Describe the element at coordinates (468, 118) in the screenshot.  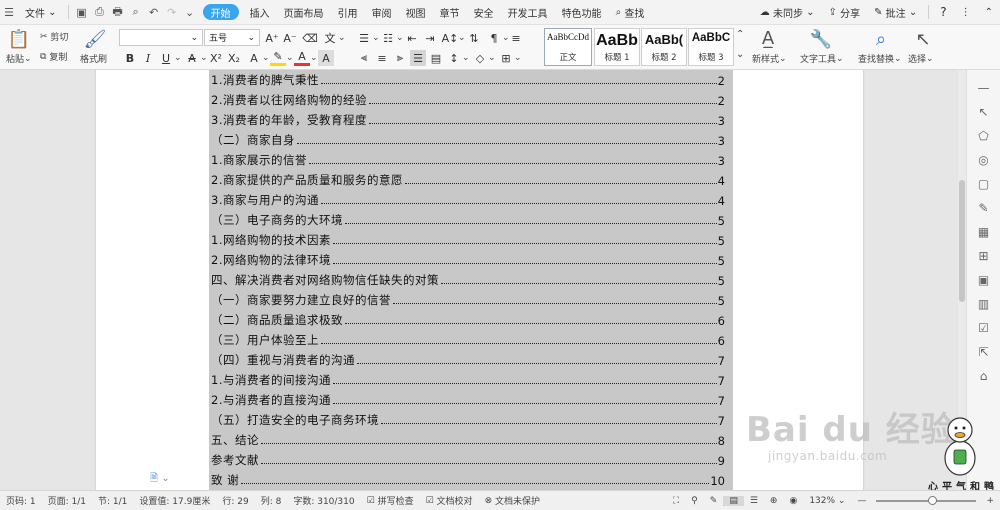
I see `toc-entry: 3.消费者的年龄，受教育程度 3` at that location.